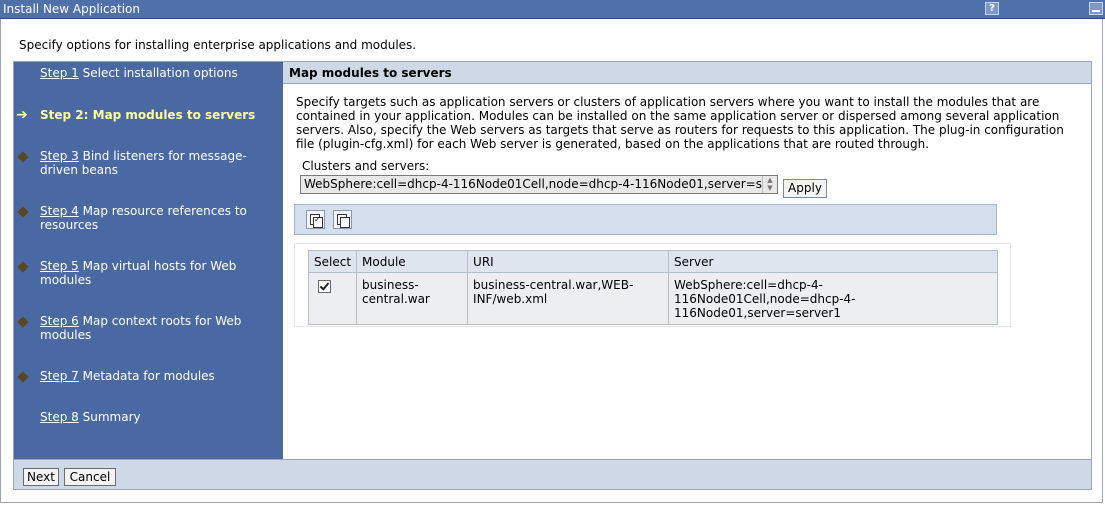 The height and width of the screenshot is (505, 1105). What do you see at coordinates (412, 298) in the screenshot?
I see `module-cell: business-central.war` at bounding box center [412, 298].